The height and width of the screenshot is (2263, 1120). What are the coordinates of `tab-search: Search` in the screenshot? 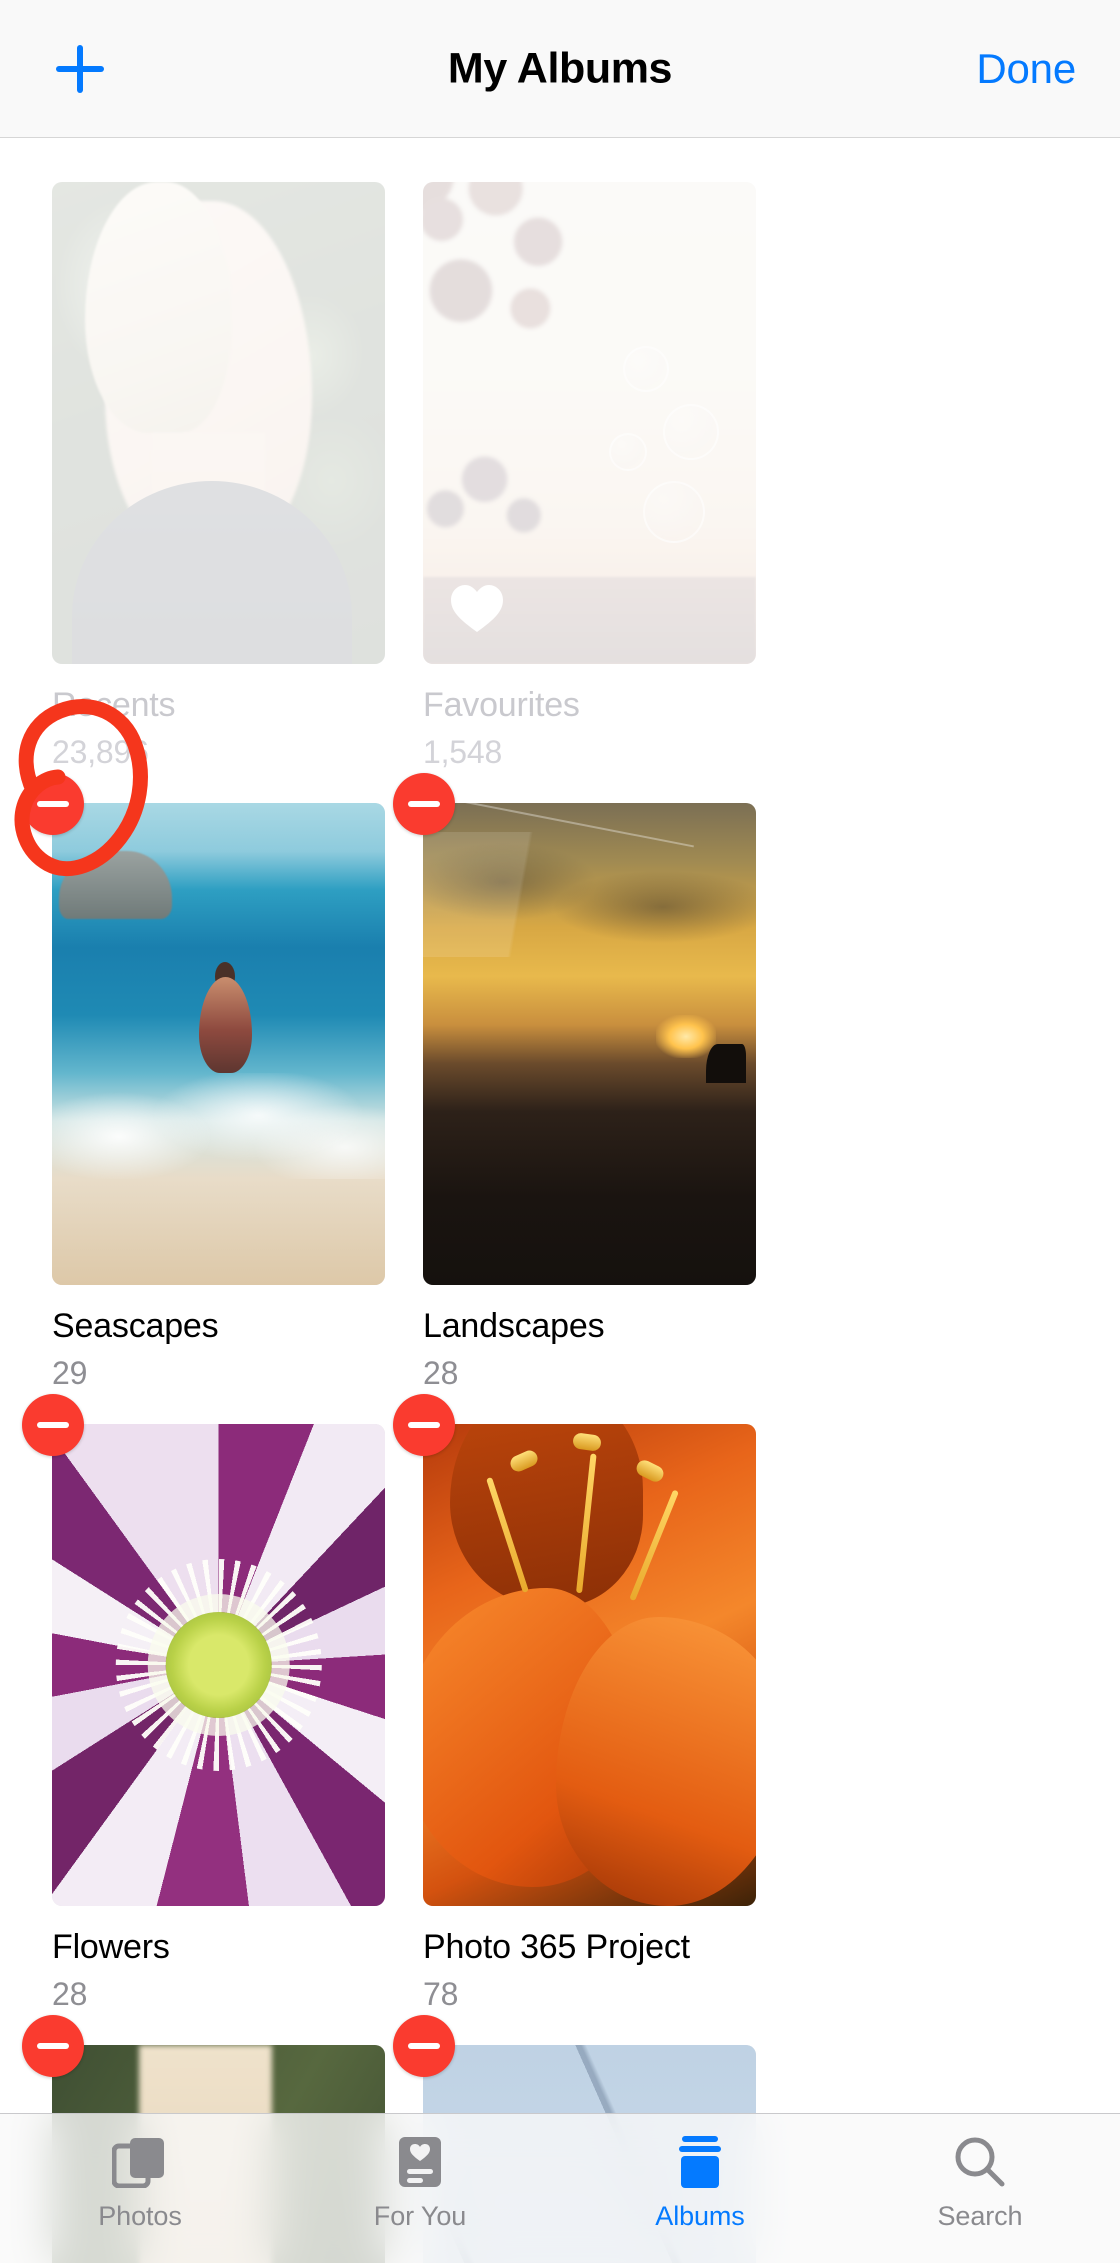 It's located at (980, 2188).